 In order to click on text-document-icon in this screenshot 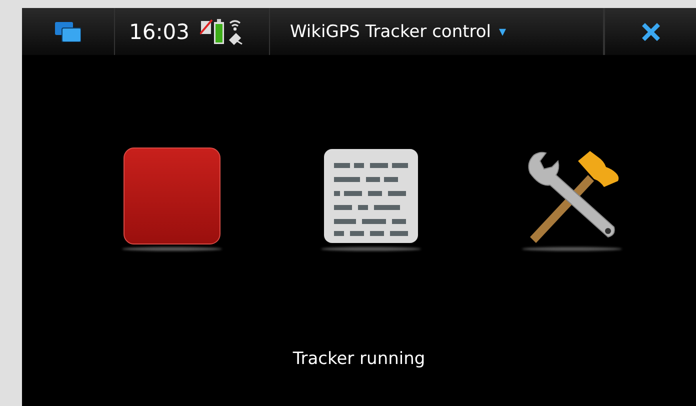, I will do `click(371, 196)`.